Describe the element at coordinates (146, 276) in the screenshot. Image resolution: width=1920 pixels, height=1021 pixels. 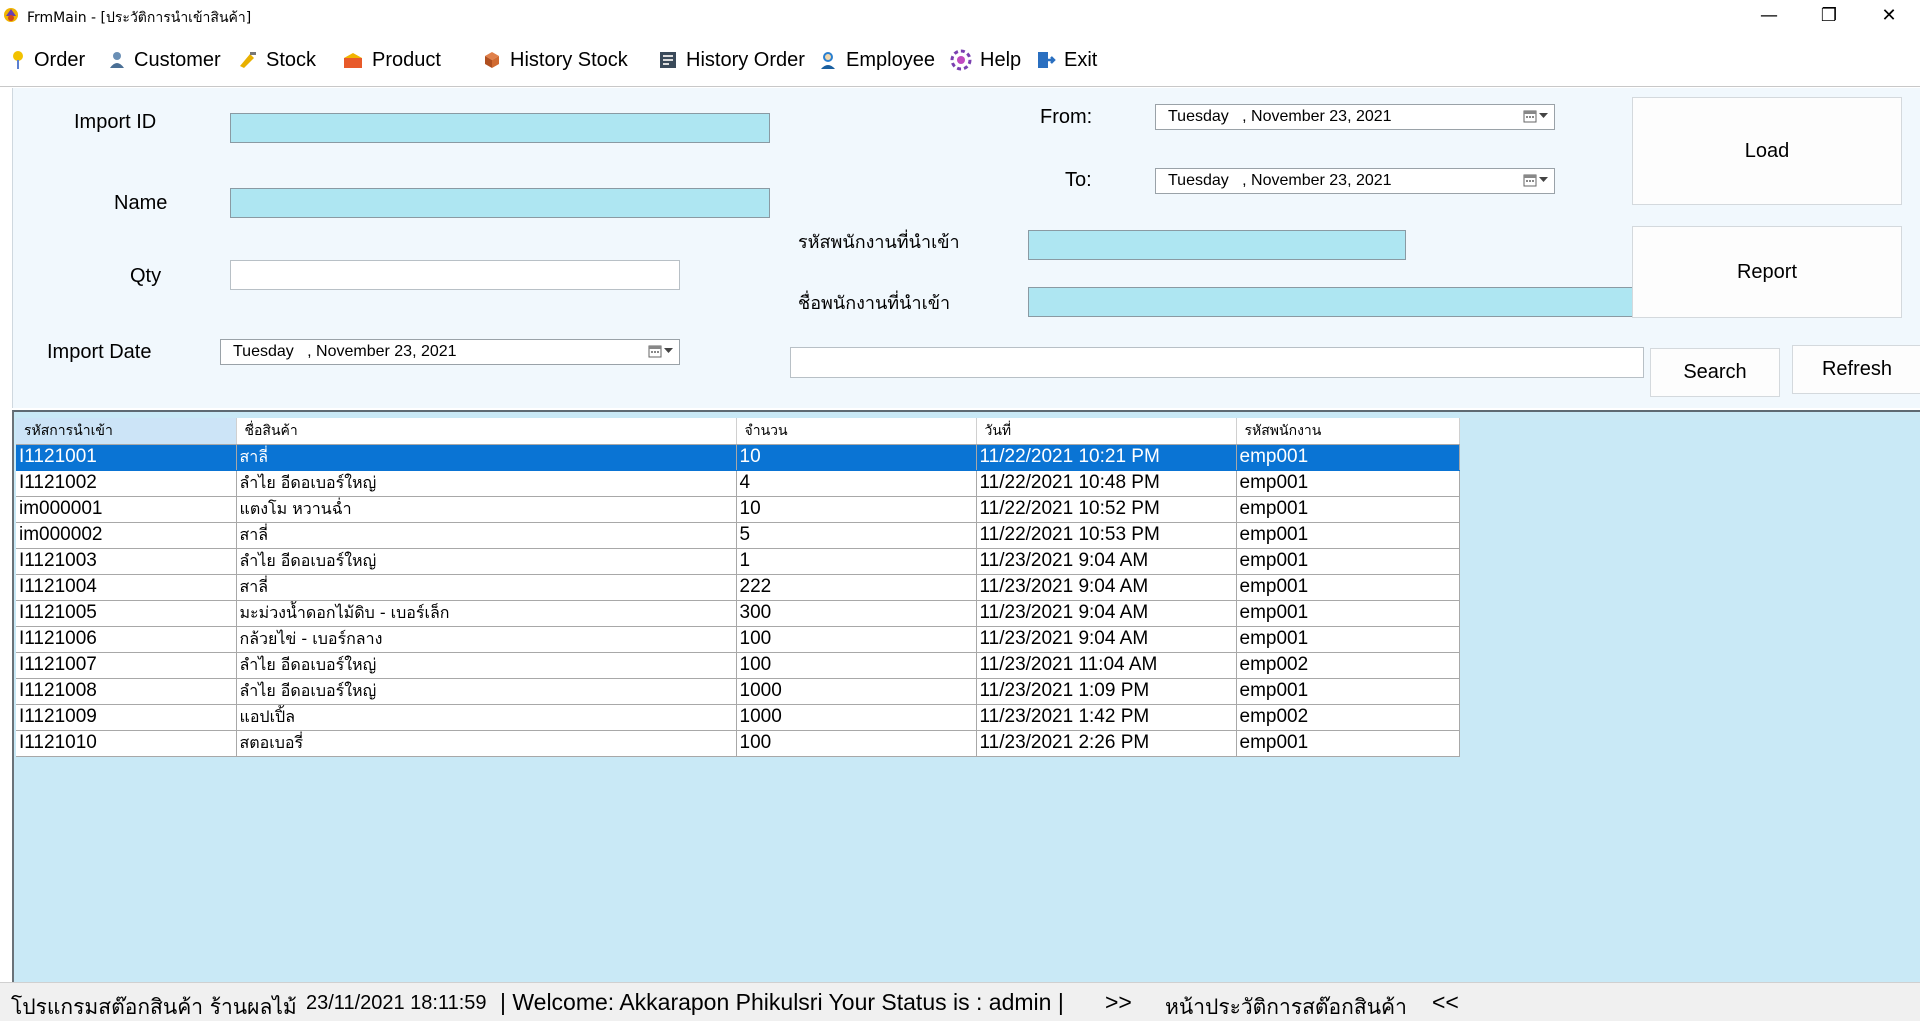
I see `qty-label: Qty` at that location.